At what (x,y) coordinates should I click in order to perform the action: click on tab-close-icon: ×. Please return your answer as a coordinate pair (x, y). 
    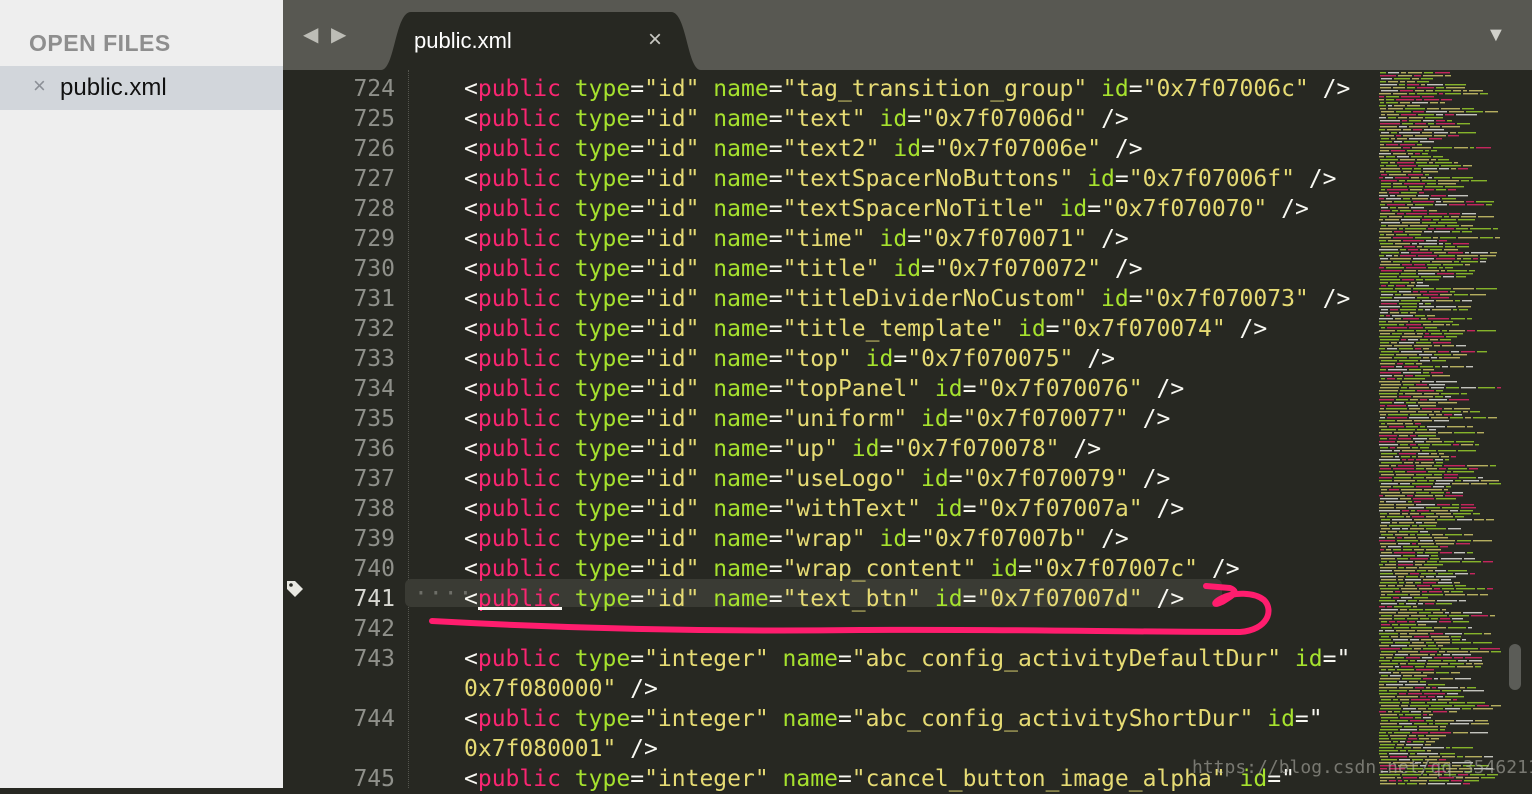
    Looking at the image, I should click on (655, 40).